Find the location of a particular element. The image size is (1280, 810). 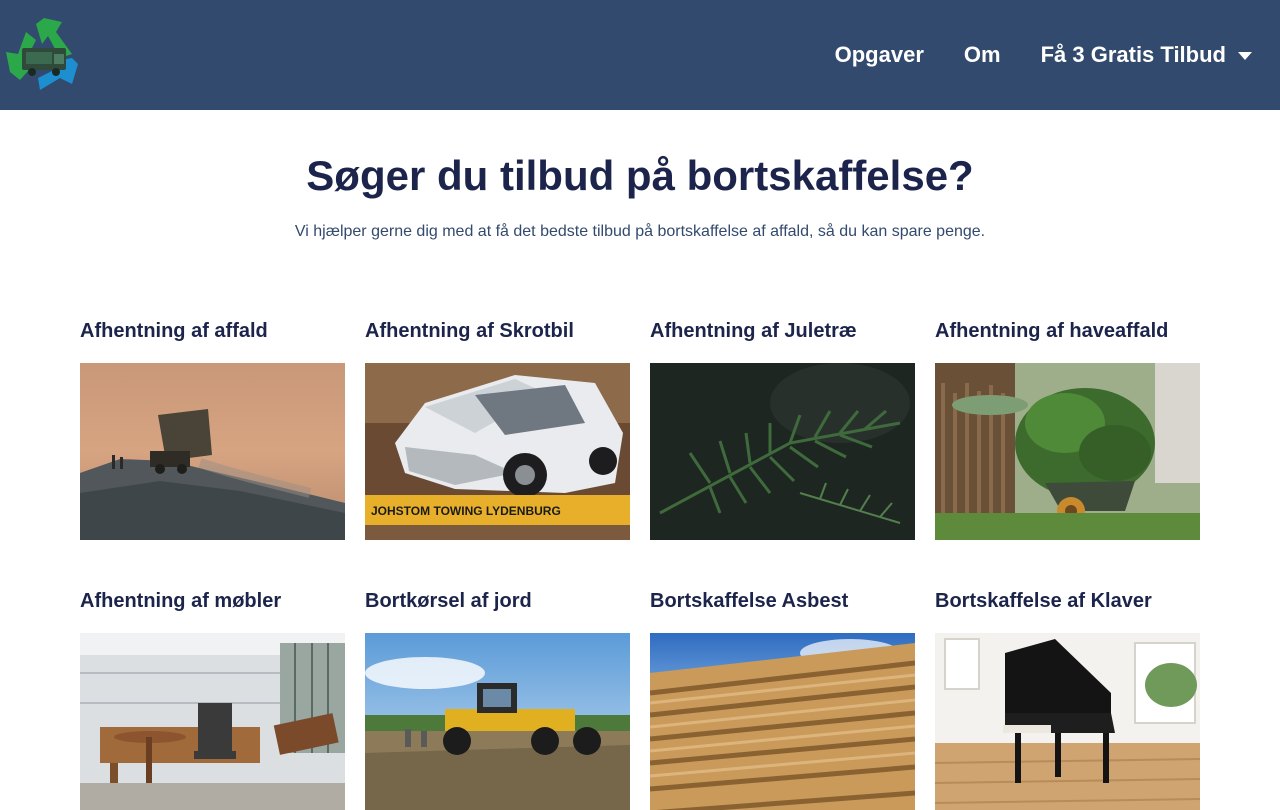

card-image-caption: JOHSTOM TOWING LYDENBURG is located at coordinates (466, 511).